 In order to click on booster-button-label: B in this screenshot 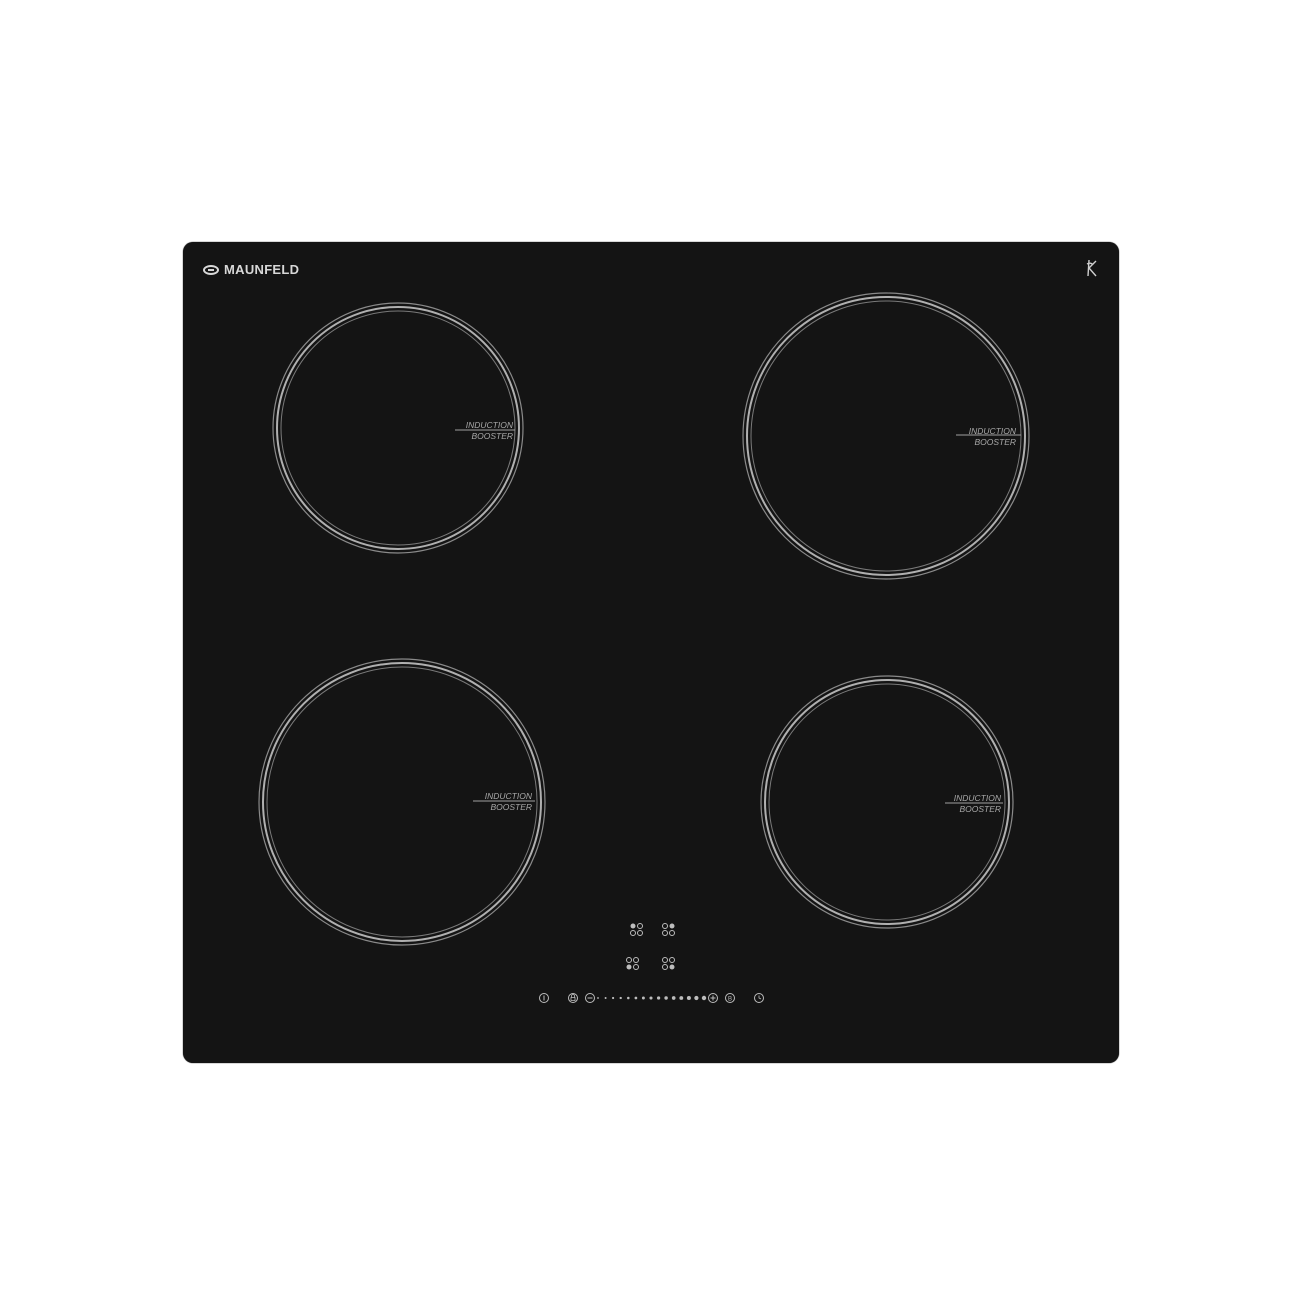, I will do `click(730, 999)`.